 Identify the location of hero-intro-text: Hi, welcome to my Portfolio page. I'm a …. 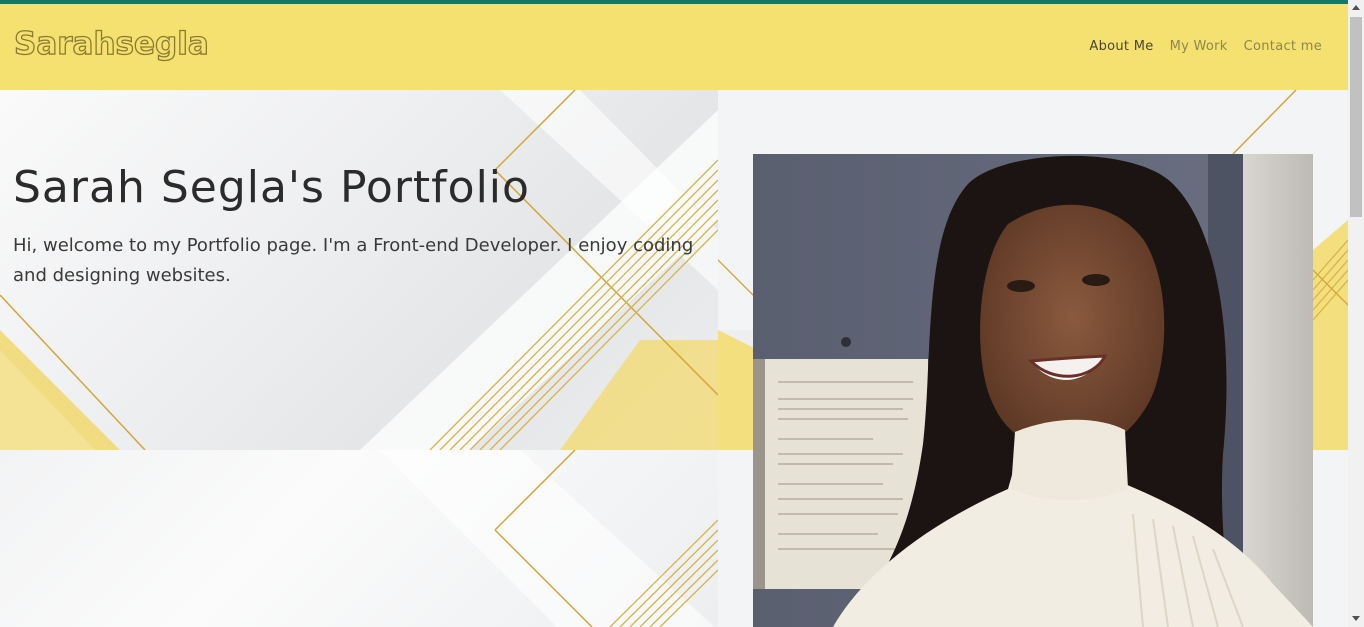
(353, 260).